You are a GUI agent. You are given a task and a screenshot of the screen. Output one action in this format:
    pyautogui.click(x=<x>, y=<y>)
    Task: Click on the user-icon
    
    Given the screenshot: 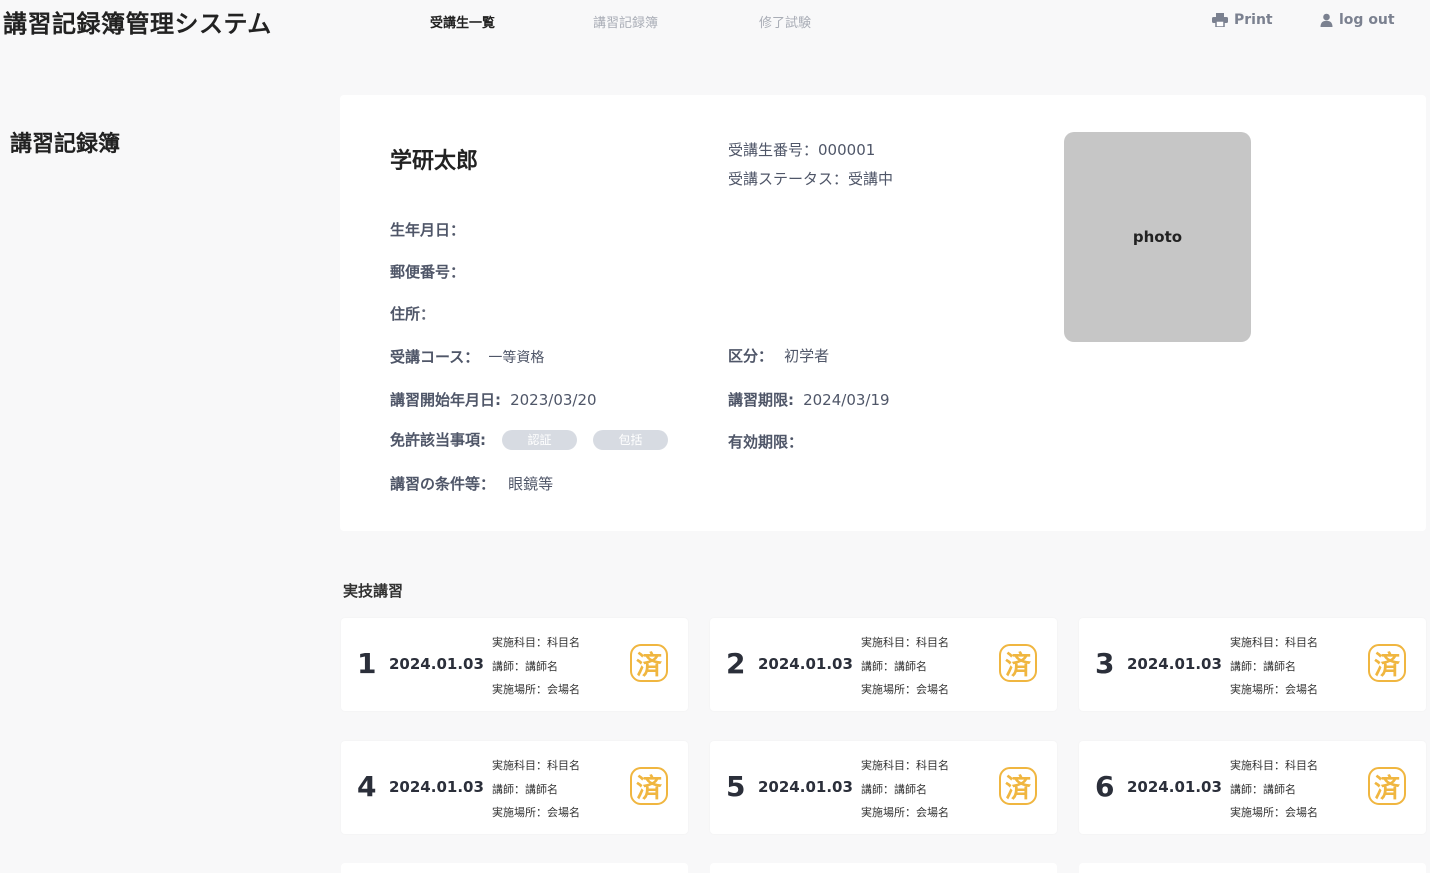 What is the action you would take?
    pyautogui.click(x=1326, y=20)
    